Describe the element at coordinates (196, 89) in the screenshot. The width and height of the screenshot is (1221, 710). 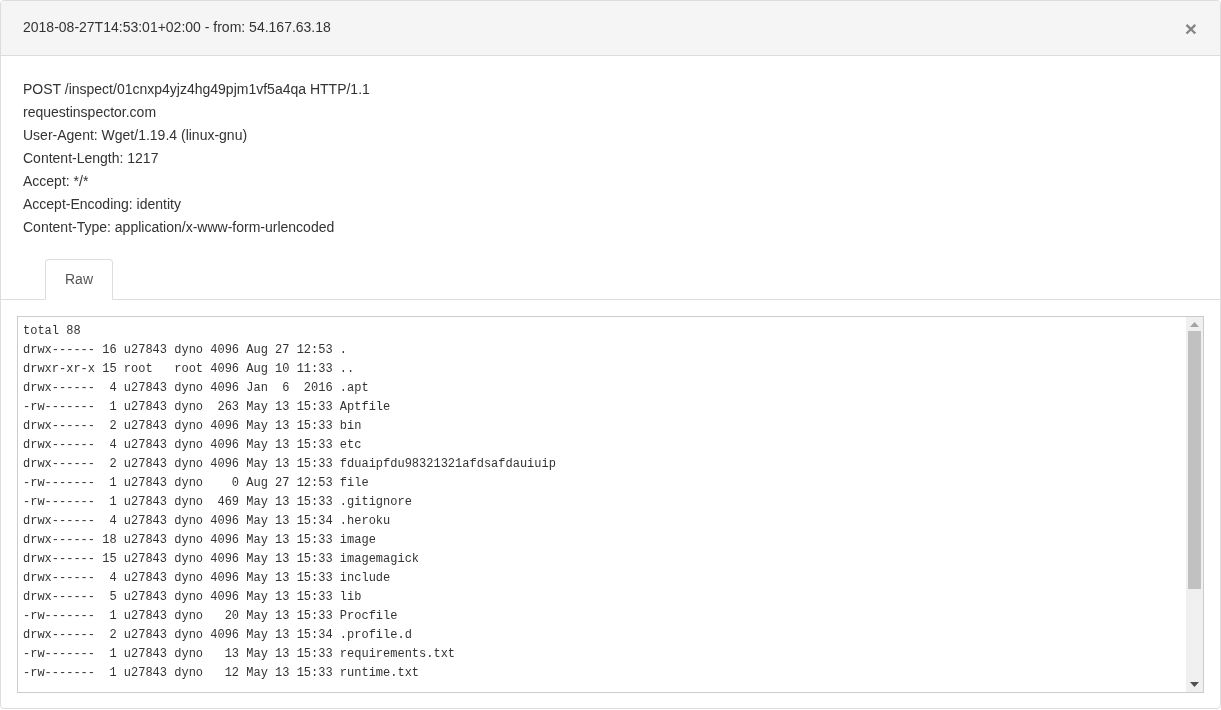
I see `request-line: POST /inspect/01cnxp4yjz4hg49pjm1vf5a4qa HTTP/1.1` at that location.